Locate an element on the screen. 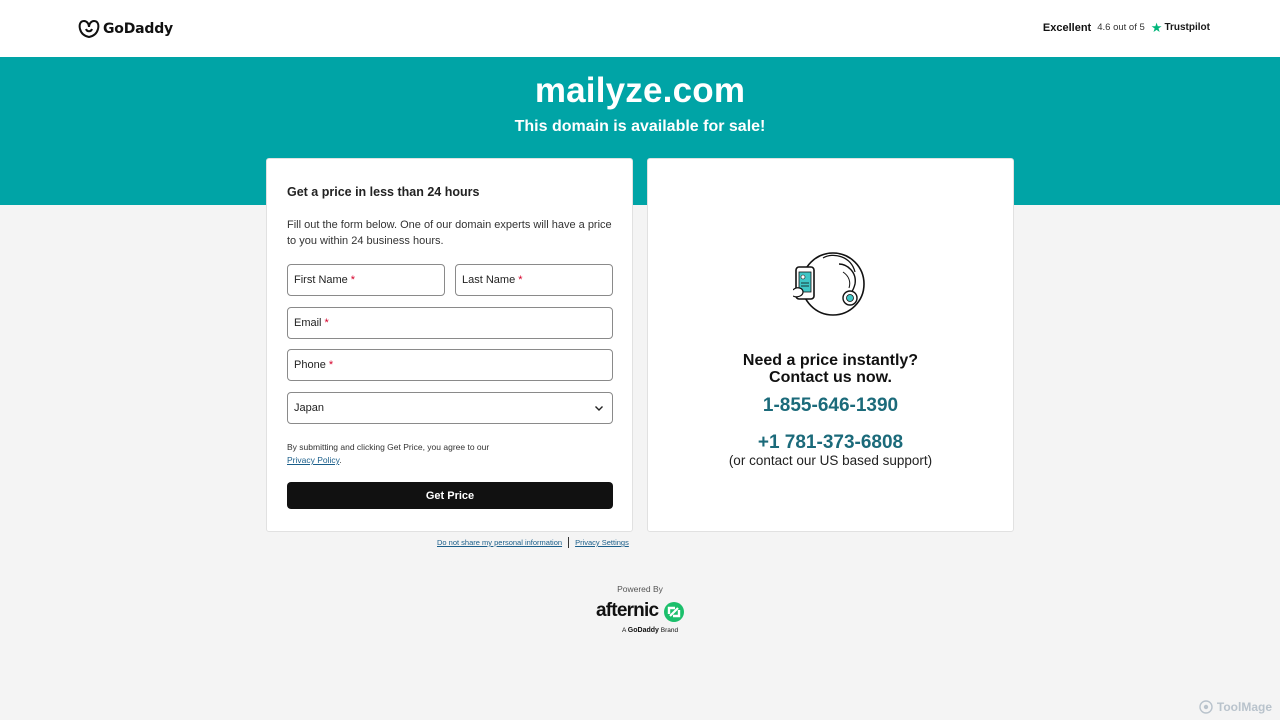  country-select: Japan is located at coordinates (450, 408).